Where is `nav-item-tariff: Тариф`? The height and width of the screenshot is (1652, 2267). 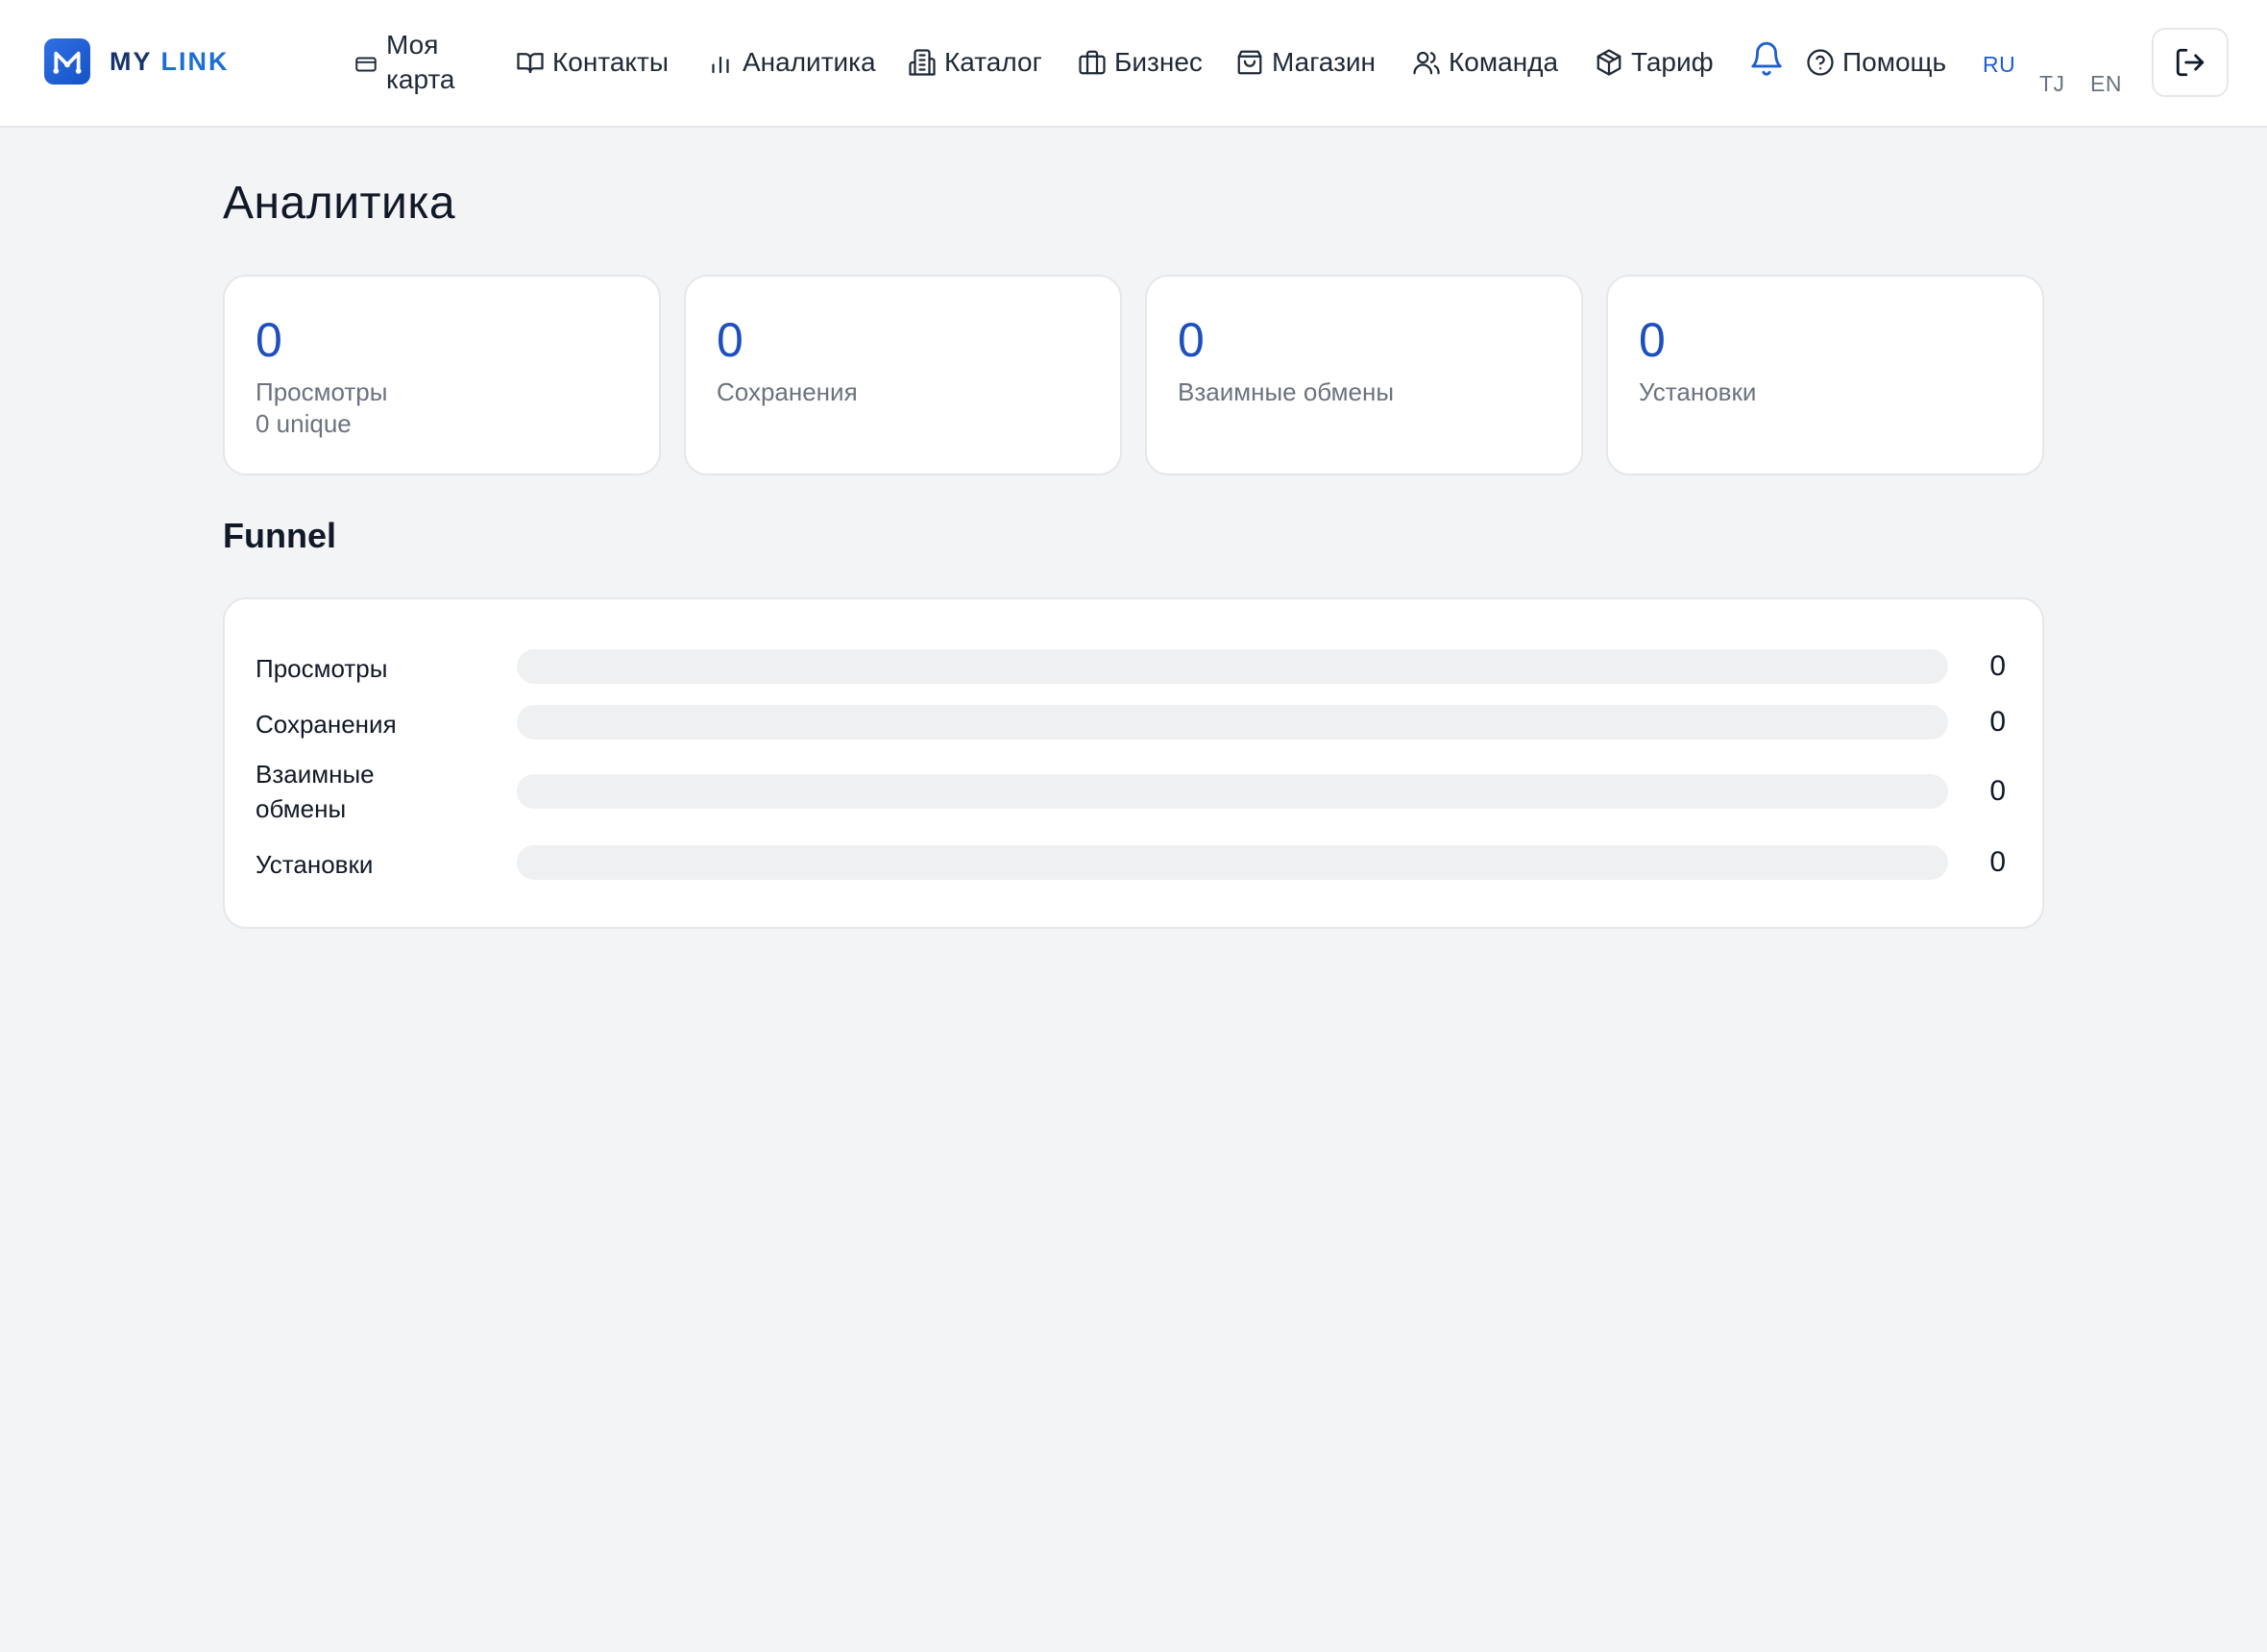 nav-item-tariff: Тариф is located at coordinates (1655, 62).